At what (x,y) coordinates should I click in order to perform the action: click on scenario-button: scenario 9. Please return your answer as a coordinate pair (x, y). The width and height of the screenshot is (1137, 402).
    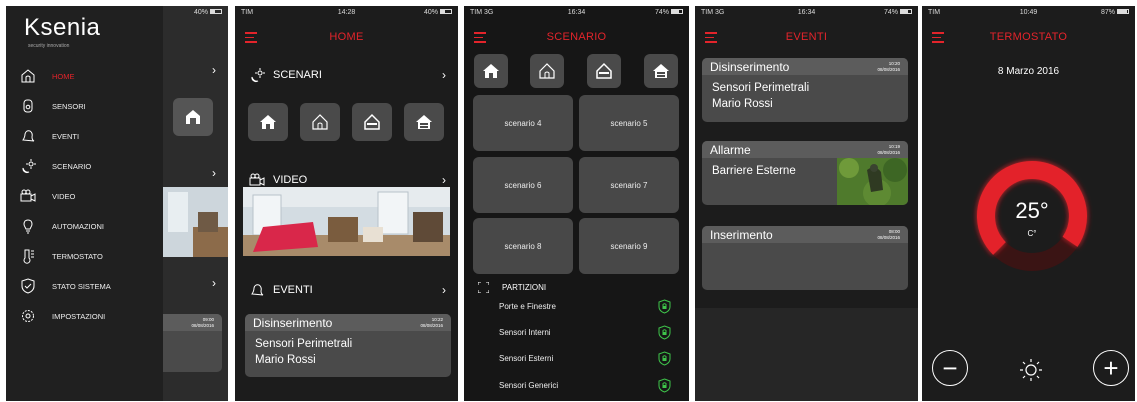
    Looking at the image, I should click on (629, 246).